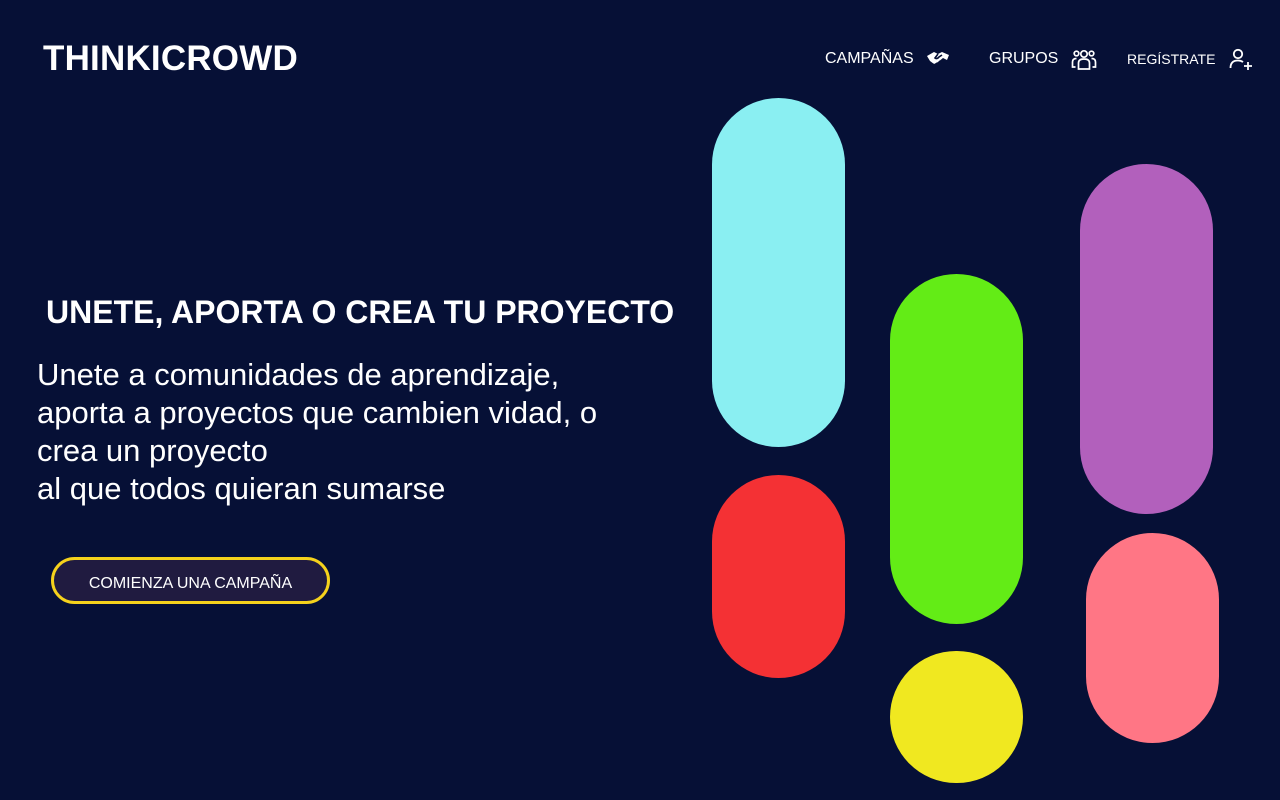 The width and height of the screenshot is (1280, 800). I want to click on handshake-icon, so click(938, 59).